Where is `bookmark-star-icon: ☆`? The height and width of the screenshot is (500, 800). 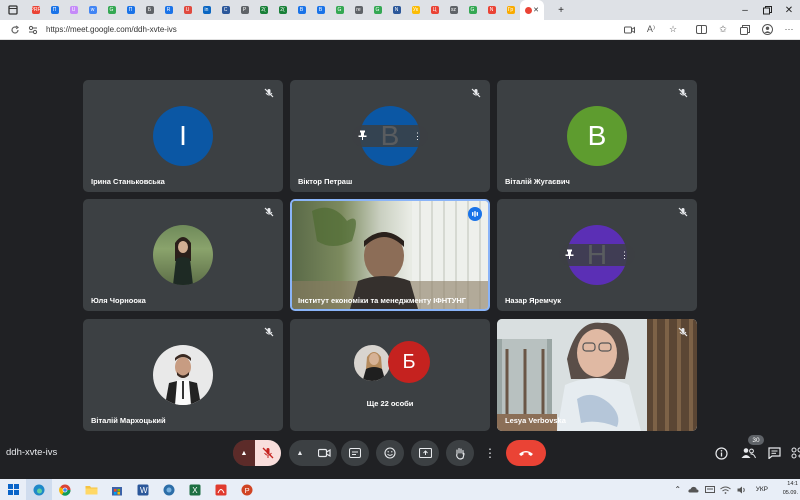 bookmark-star-icon: ☆ is located at coordinates (673, 30).